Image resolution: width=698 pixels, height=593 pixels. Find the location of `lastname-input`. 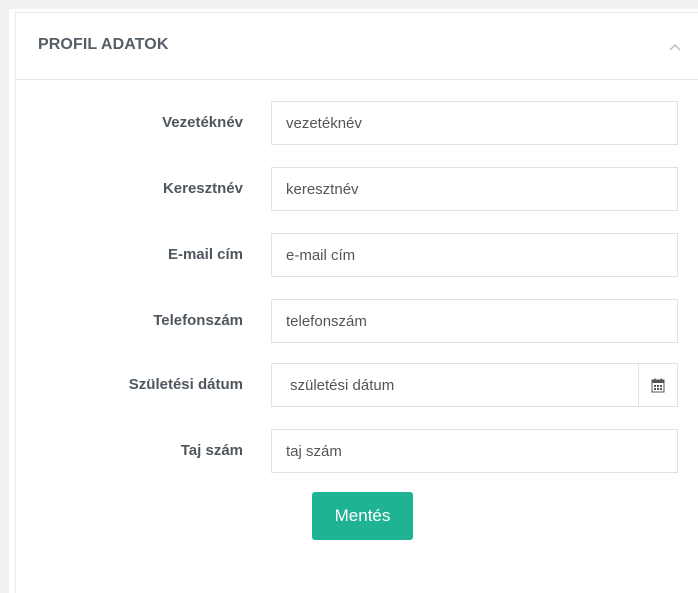

lastname-input is located at coordinates (474, 123).